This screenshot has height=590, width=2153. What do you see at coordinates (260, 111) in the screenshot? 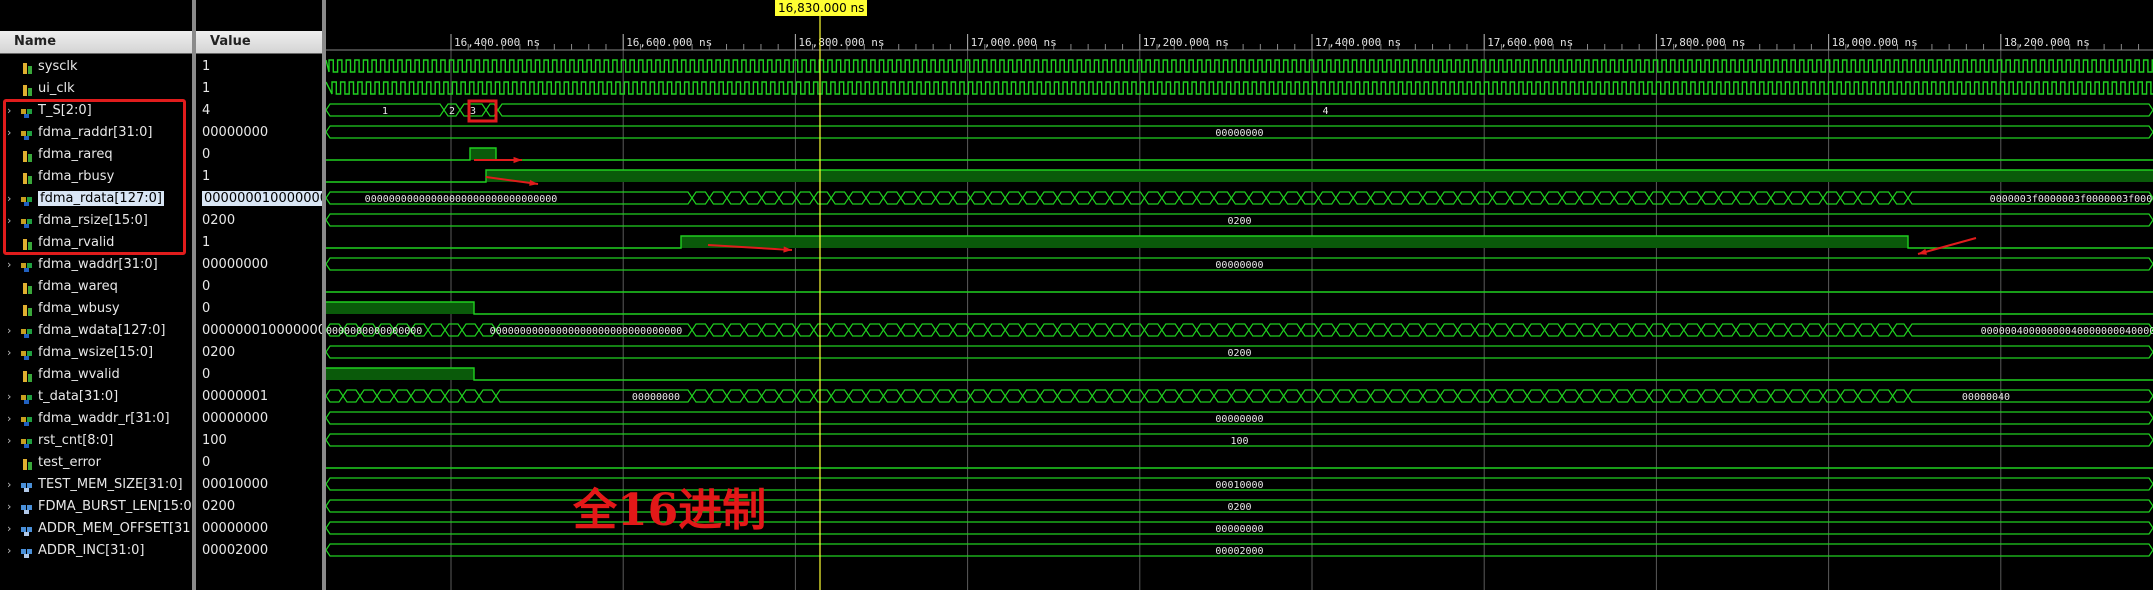
I see `value-row-t_s: 4` at bounding box center [260, 111].